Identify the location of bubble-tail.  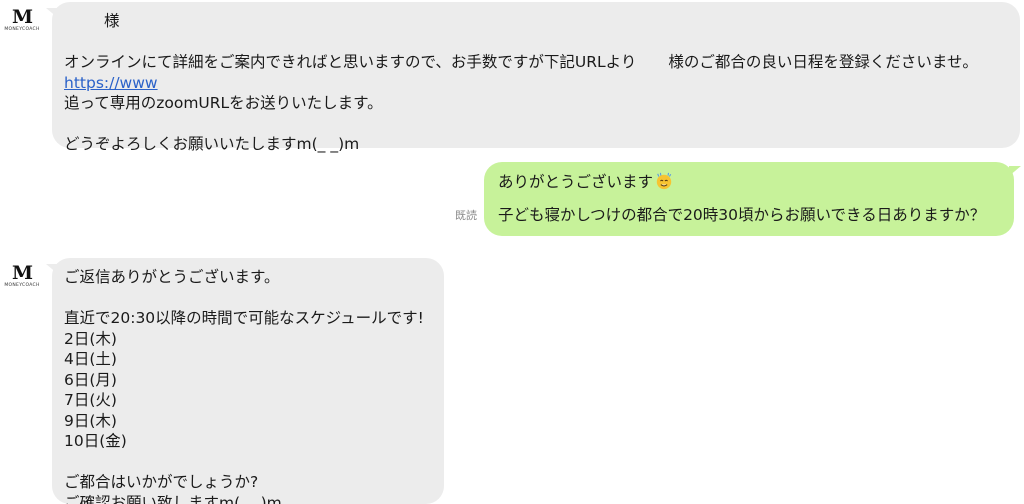
(1015, 171).